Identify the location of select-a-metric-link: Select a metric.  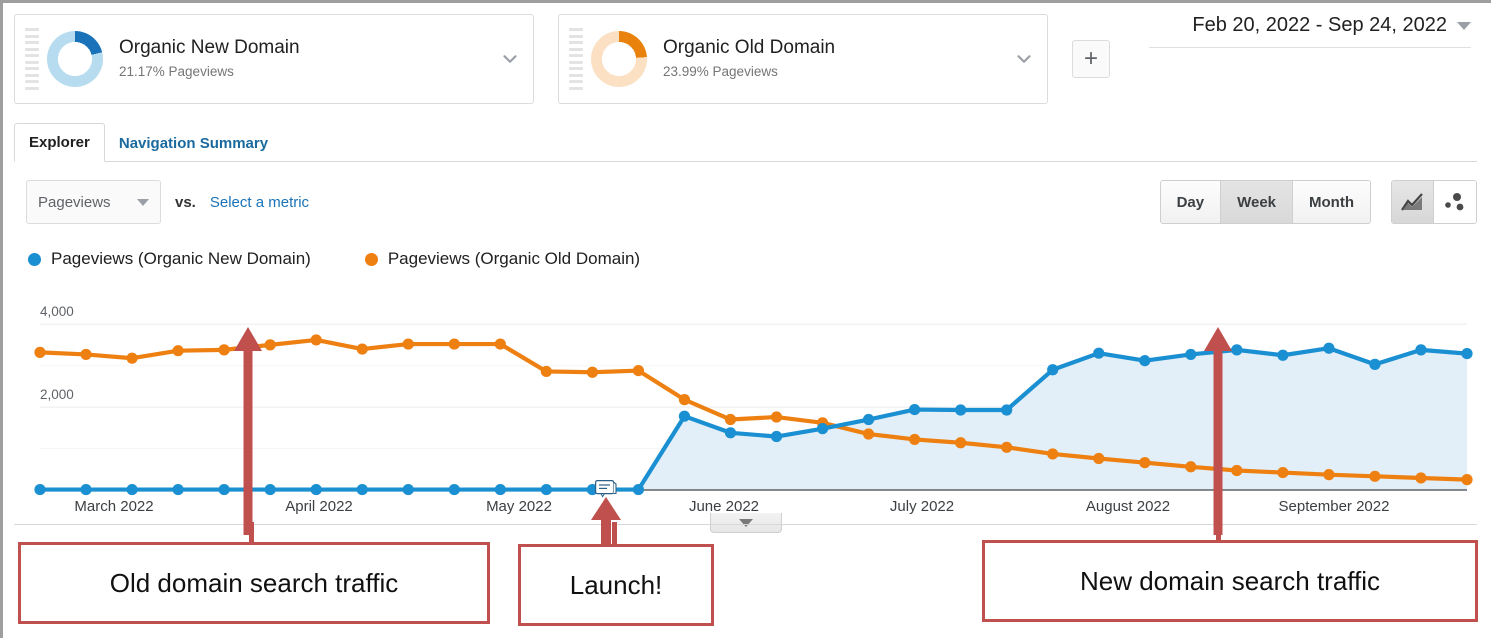
(259, 202).